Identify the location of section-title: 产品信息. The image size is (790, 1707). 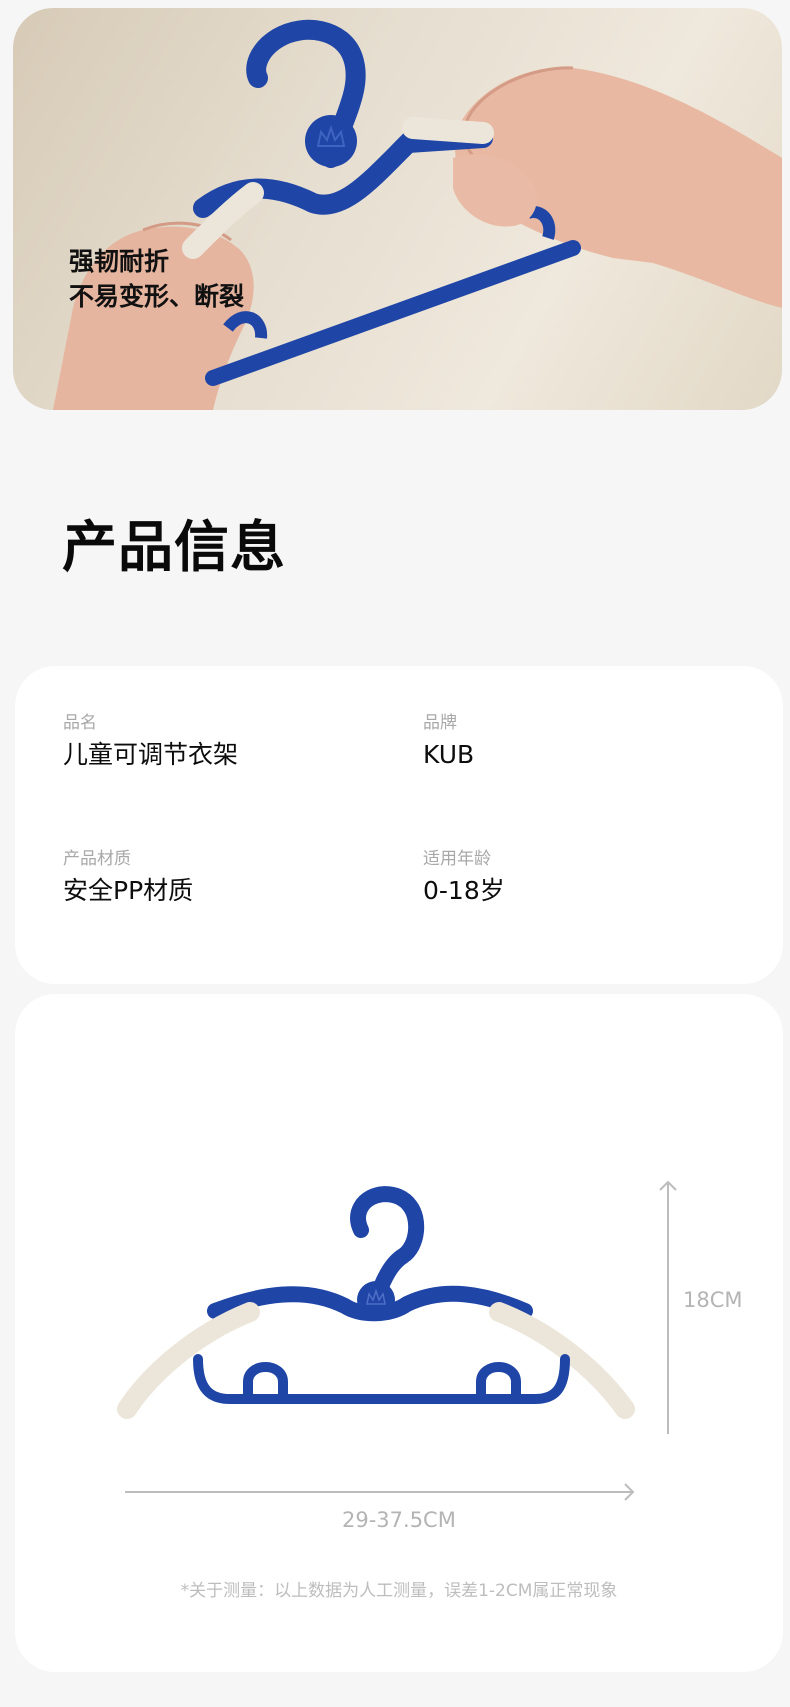
(174, 547).